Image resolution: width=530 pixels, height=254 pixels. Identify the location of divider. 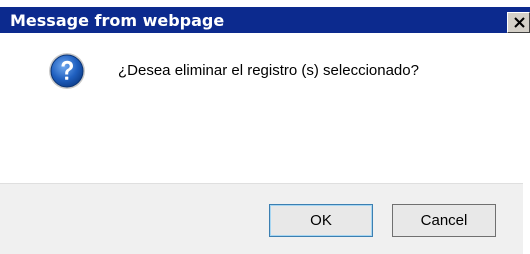
(265, 183).